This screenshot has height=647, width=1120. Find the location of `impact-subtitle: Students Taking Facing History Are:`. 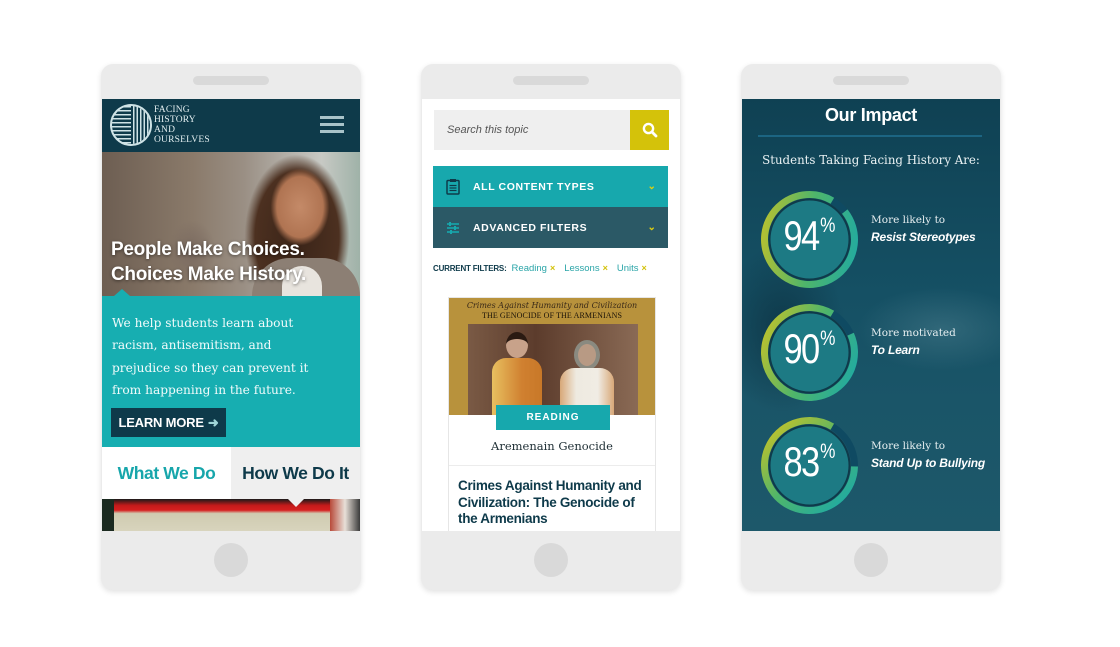

impact-subtitle: Students Taking Facing History Are: is located at coordinates (871, 160).